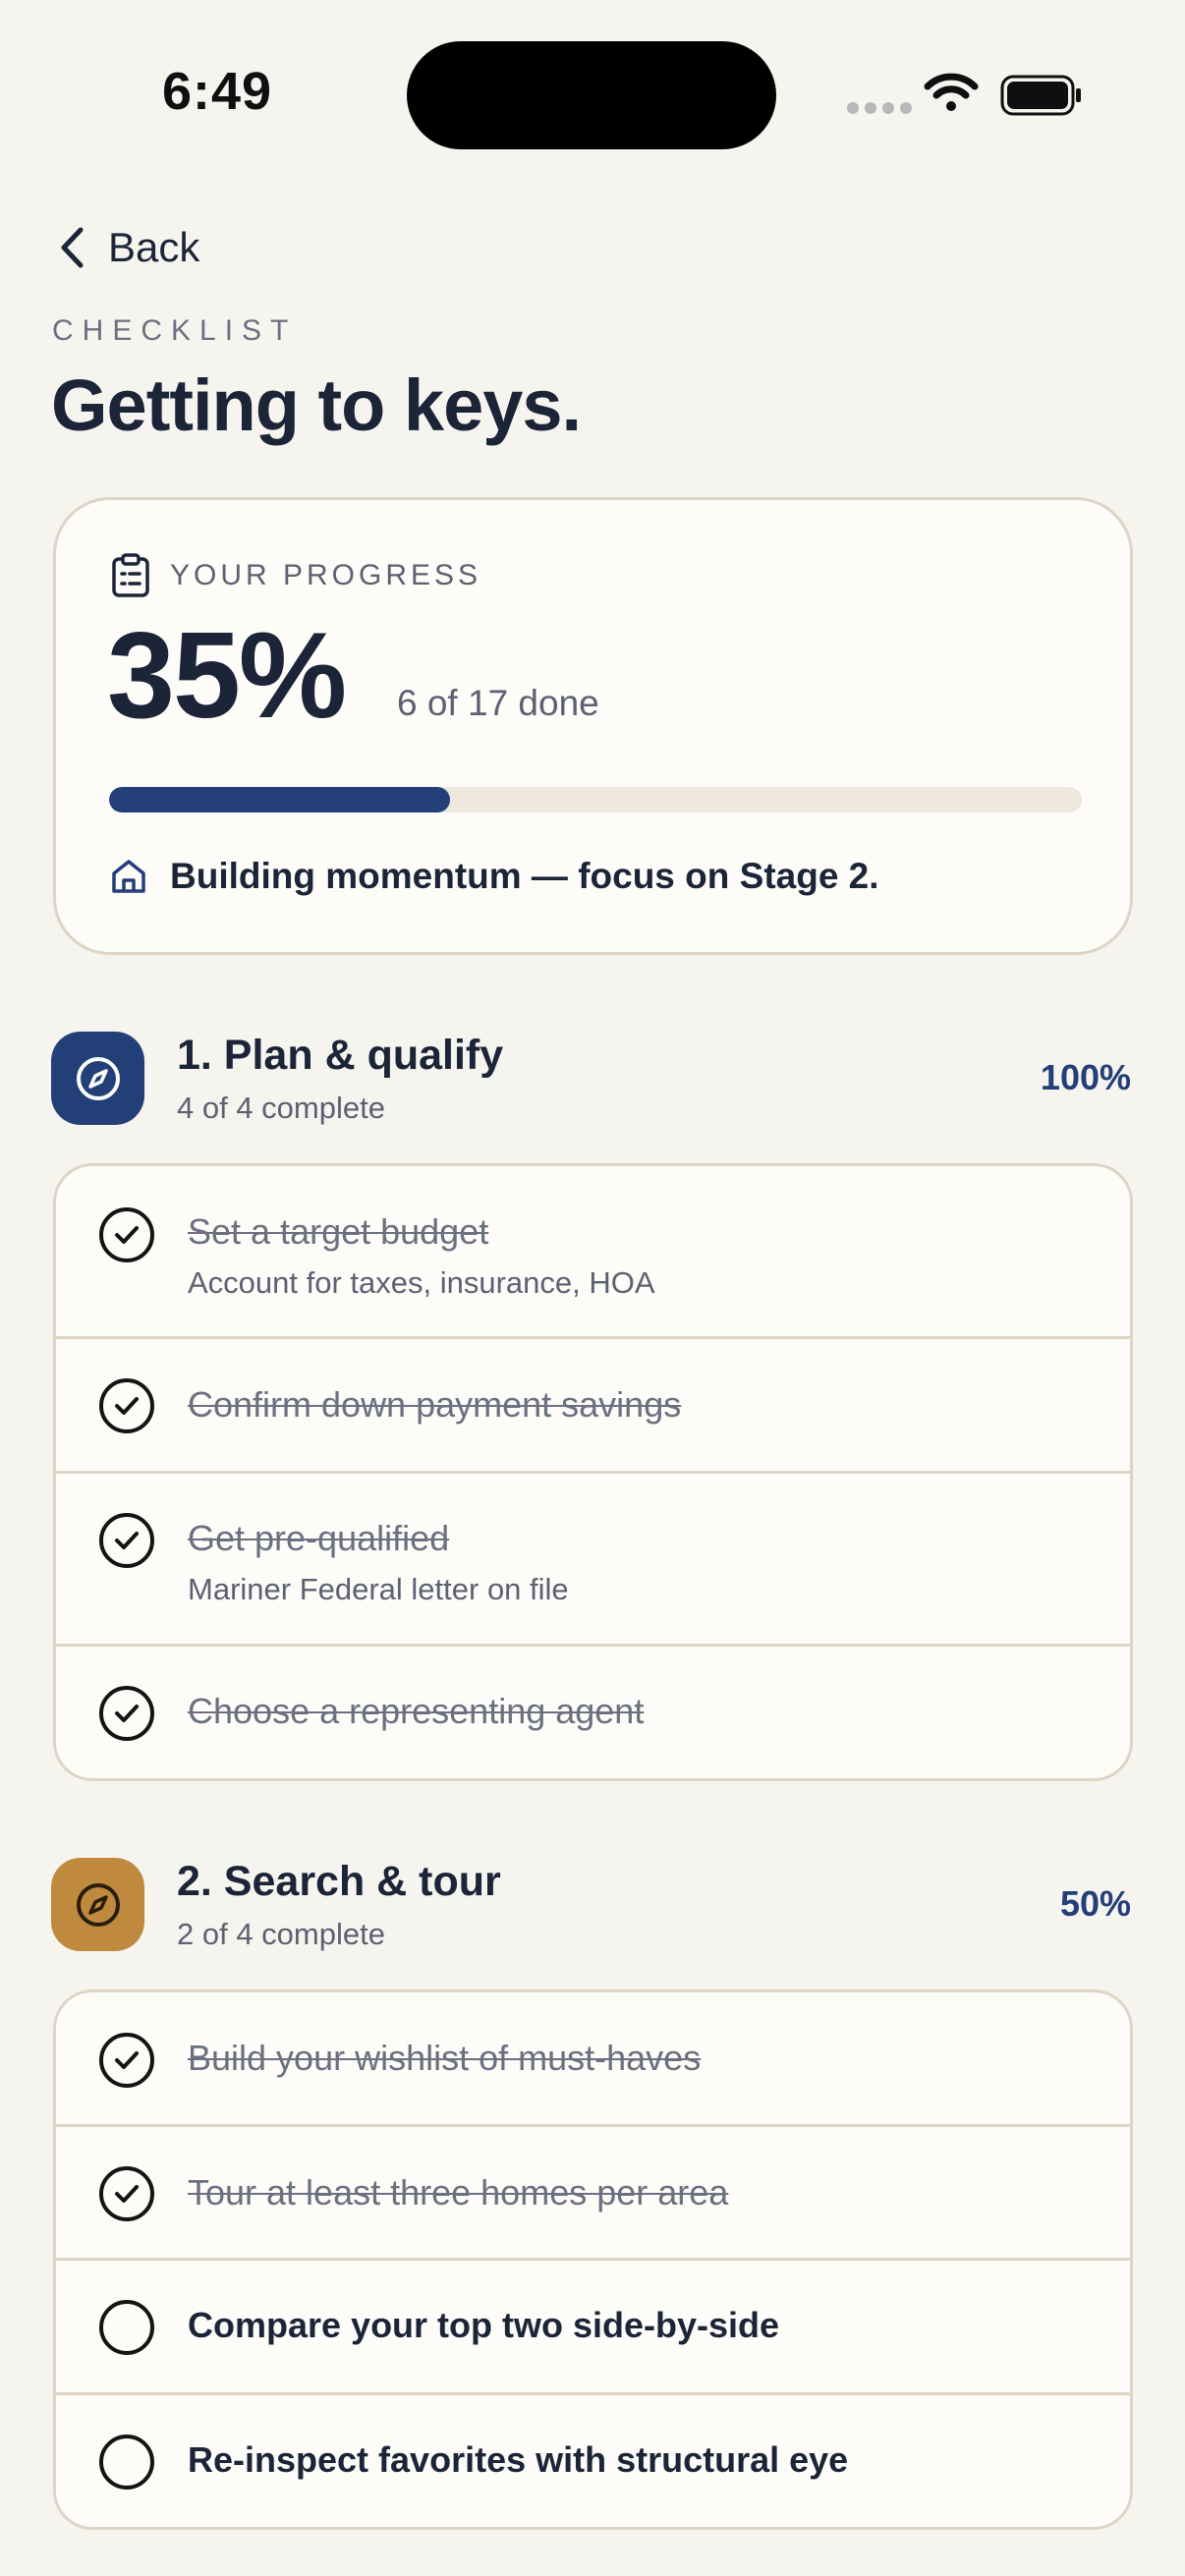  Describe the element at coordinates (596, 799) in the screenshot. I see `progress-bar` at that location.